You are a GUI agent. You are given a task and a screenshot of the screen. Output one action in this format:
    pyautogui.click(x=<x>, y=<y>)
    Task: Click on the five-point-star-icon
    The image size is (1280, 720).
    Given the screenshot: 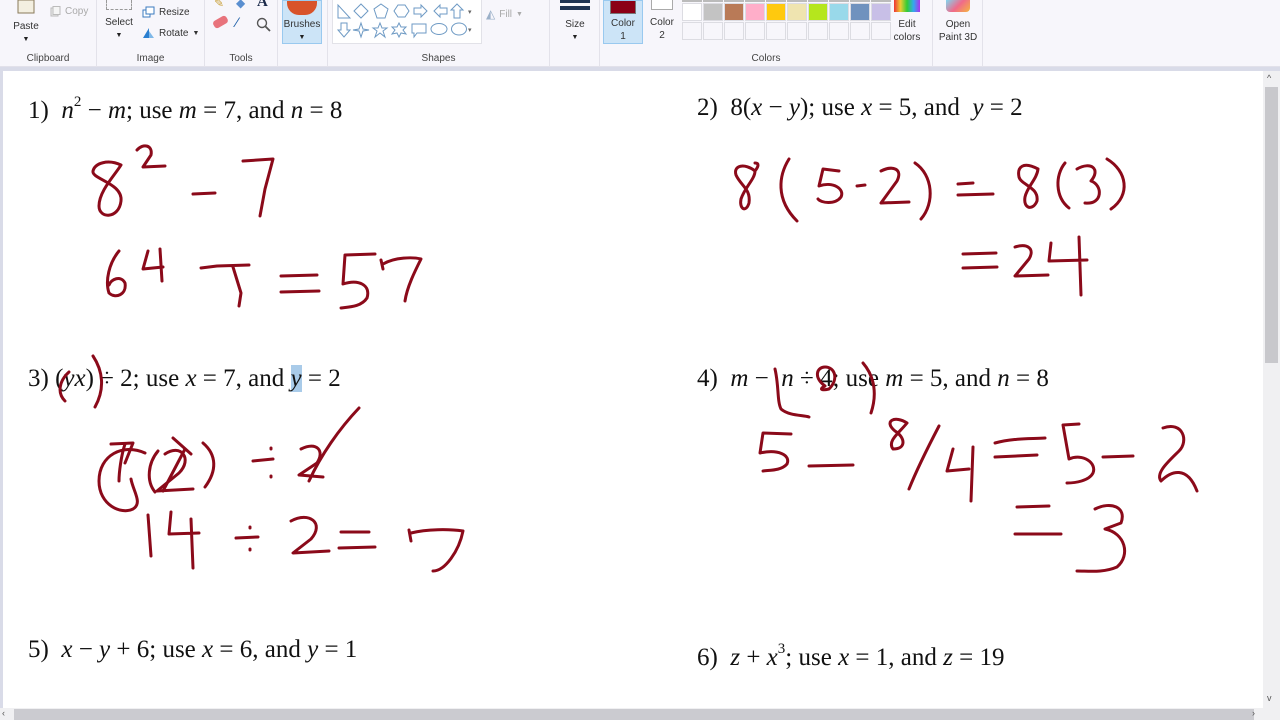 What is the action you would take?
    pyautogui.click(x=380, y=30)
    